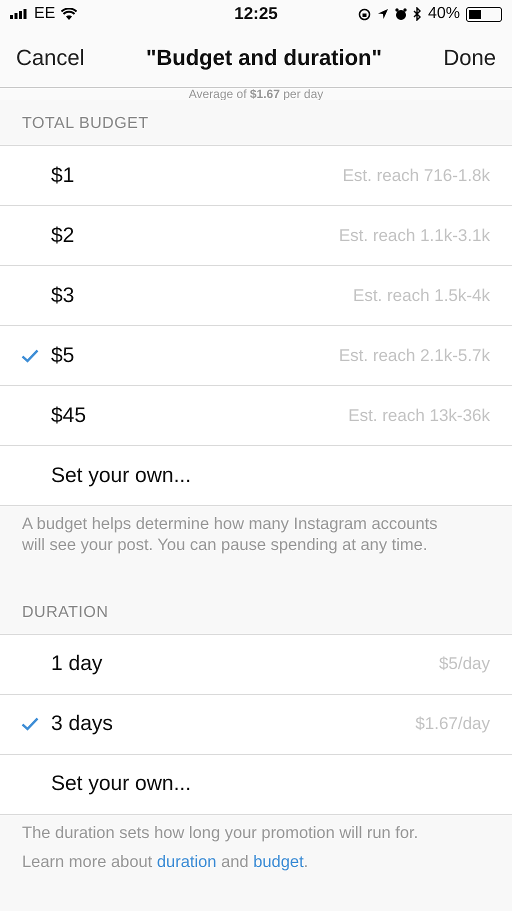 The image size is (512, 911). What do you see at coordinates (452, 724) in the screenshot?
I see `option-detail: $1.67/day` at bounding box center [452, 724].